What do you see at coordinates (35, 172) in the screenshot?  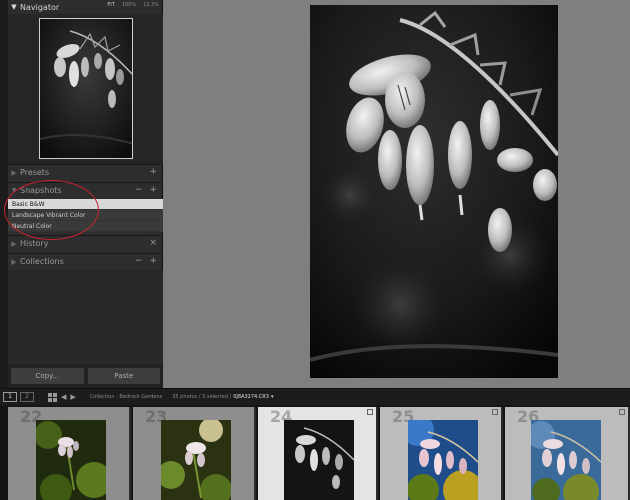 I see `presets-title: Presets` at bounding box center [35, 172].